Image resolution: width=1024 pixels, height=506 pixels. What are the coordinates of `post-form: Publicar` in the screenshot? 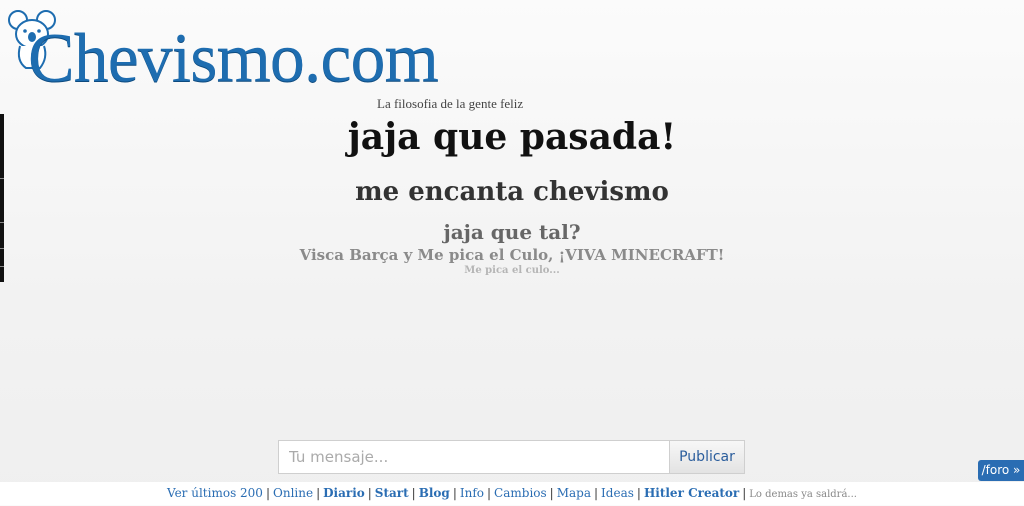 It's located at (511, 457).